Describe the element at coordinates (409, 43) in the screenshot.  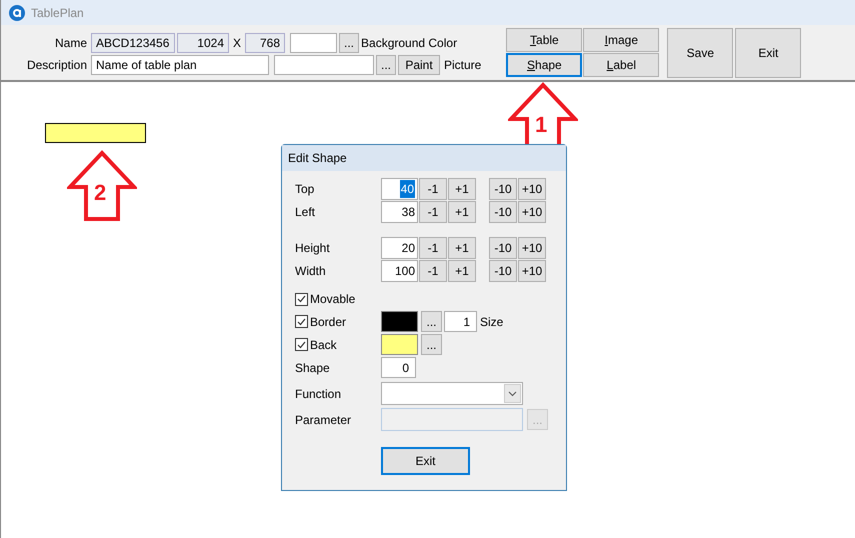
I see `background-color-label: Background Color` at that location.